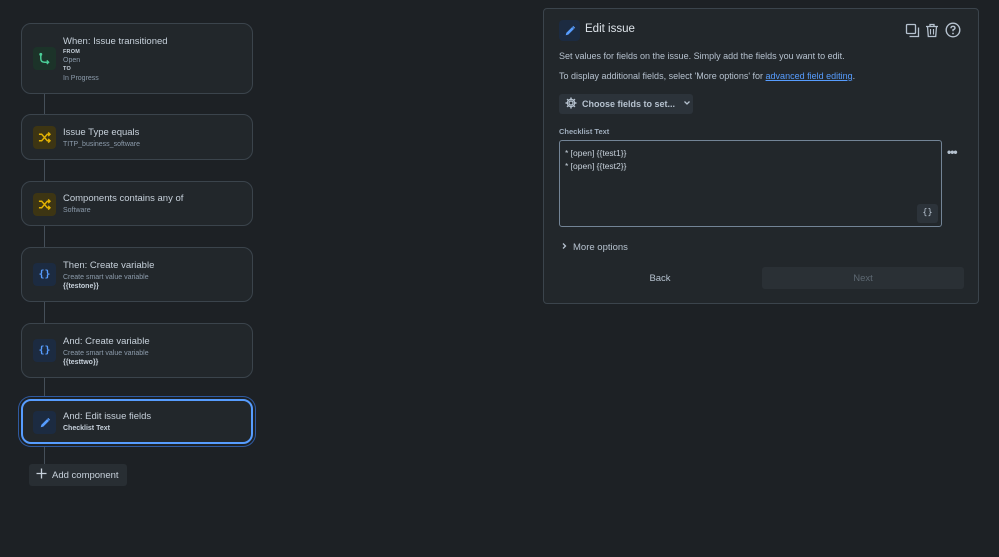 Image resolution: width=999 pixels, height=557 pixels. I want to click on more-options-label: More options, so click(600, 247).